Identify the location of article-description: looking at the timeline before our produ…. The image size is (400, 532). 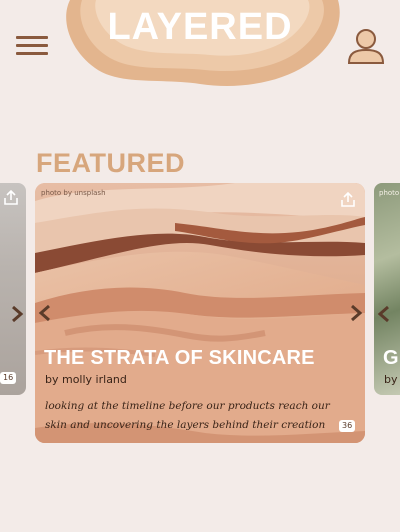
(187, 415).